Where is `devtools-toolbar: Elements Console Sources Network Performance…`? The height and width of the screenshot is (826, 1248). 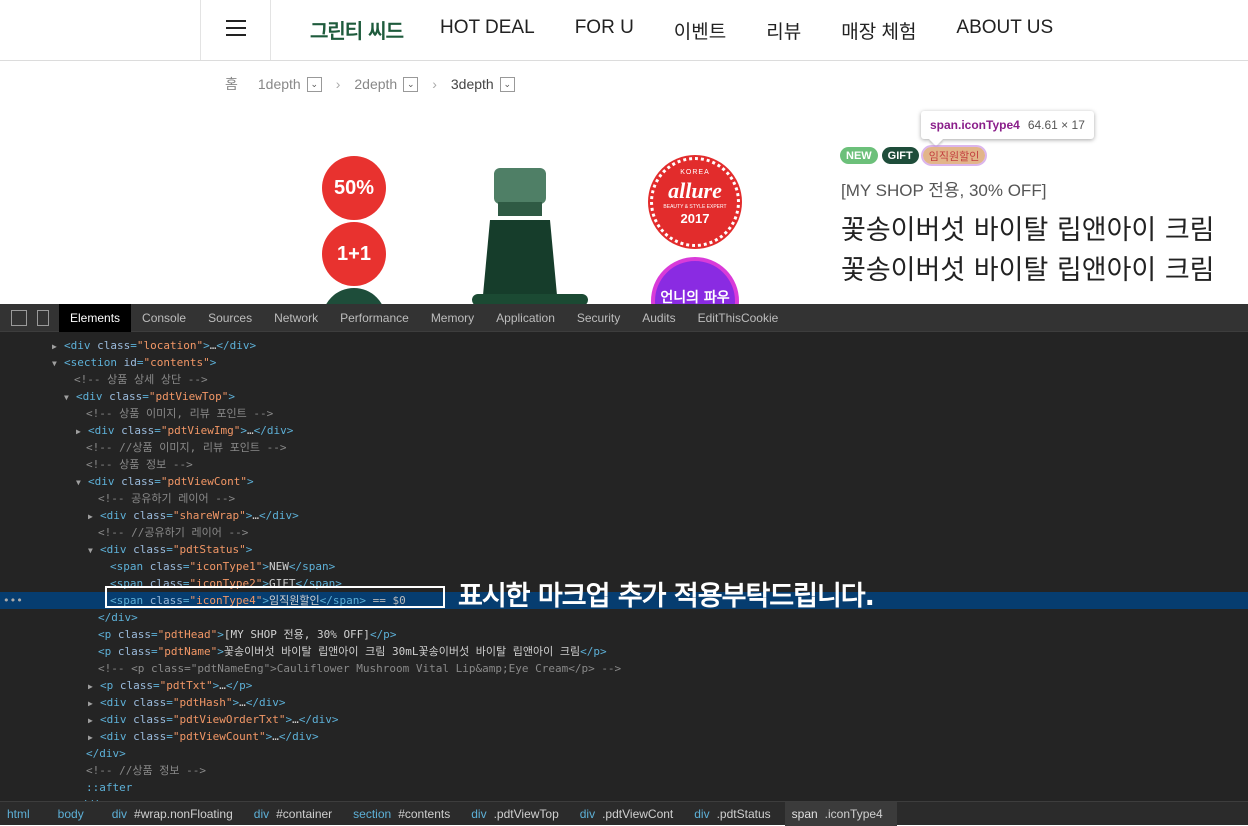 devtools-toolbar: Elements Console Sources Network Performance… is located at coordinates (624, 317).